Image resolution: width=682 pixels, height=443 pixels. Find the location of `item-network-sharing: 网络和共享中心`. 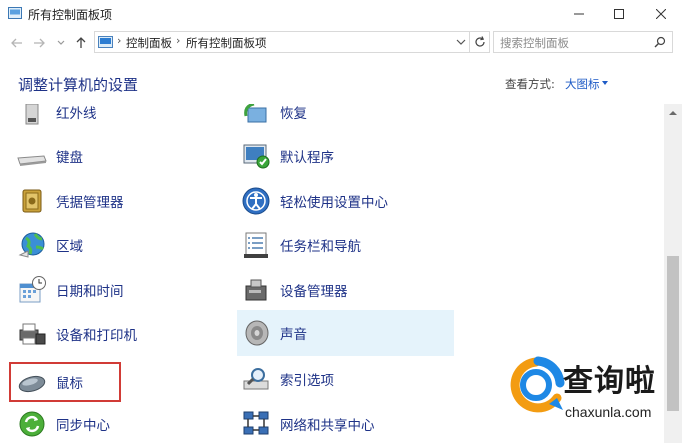

item-network-sharing: 网络和共享中心 is located at coordinates (339, 423).